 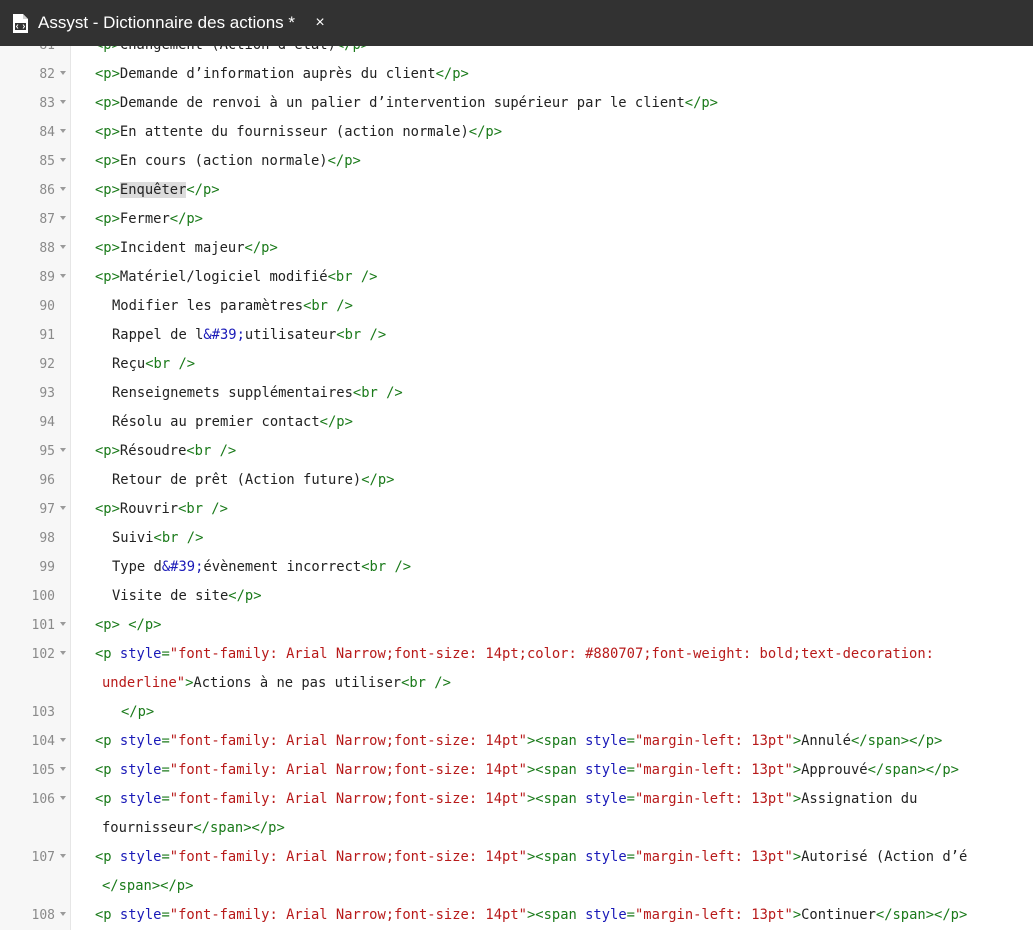 I want to click on code-line: 100 Visite de site</p>, so click(x=516, y=596).